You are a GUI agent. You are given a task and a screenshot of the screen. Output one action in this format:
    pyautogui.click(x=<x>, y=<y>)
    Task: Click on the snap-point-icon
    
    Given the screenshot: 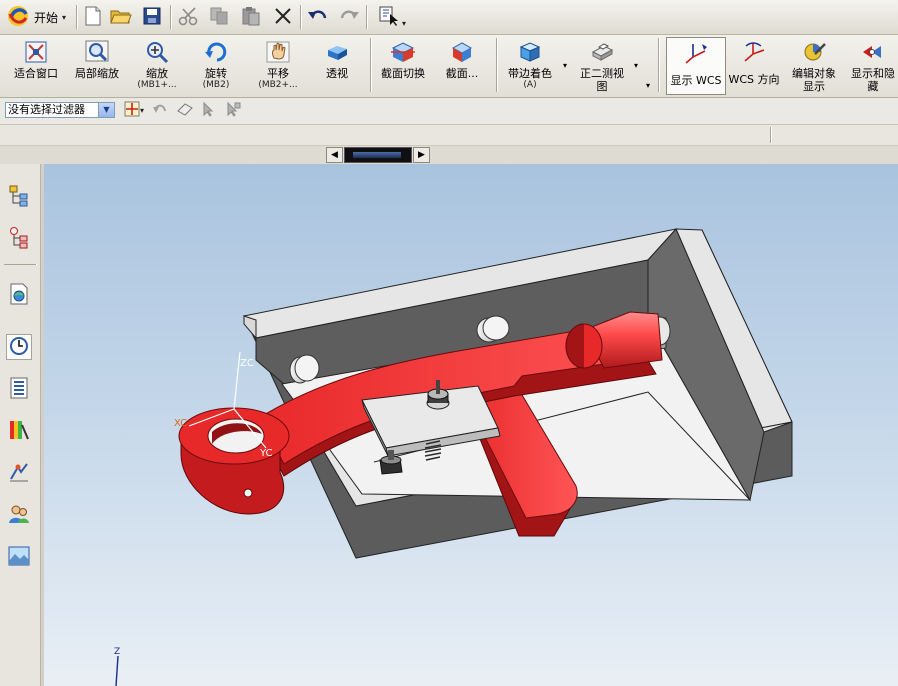 What is the action you would take?
    pyautogui.click(x=132, y=110)
    